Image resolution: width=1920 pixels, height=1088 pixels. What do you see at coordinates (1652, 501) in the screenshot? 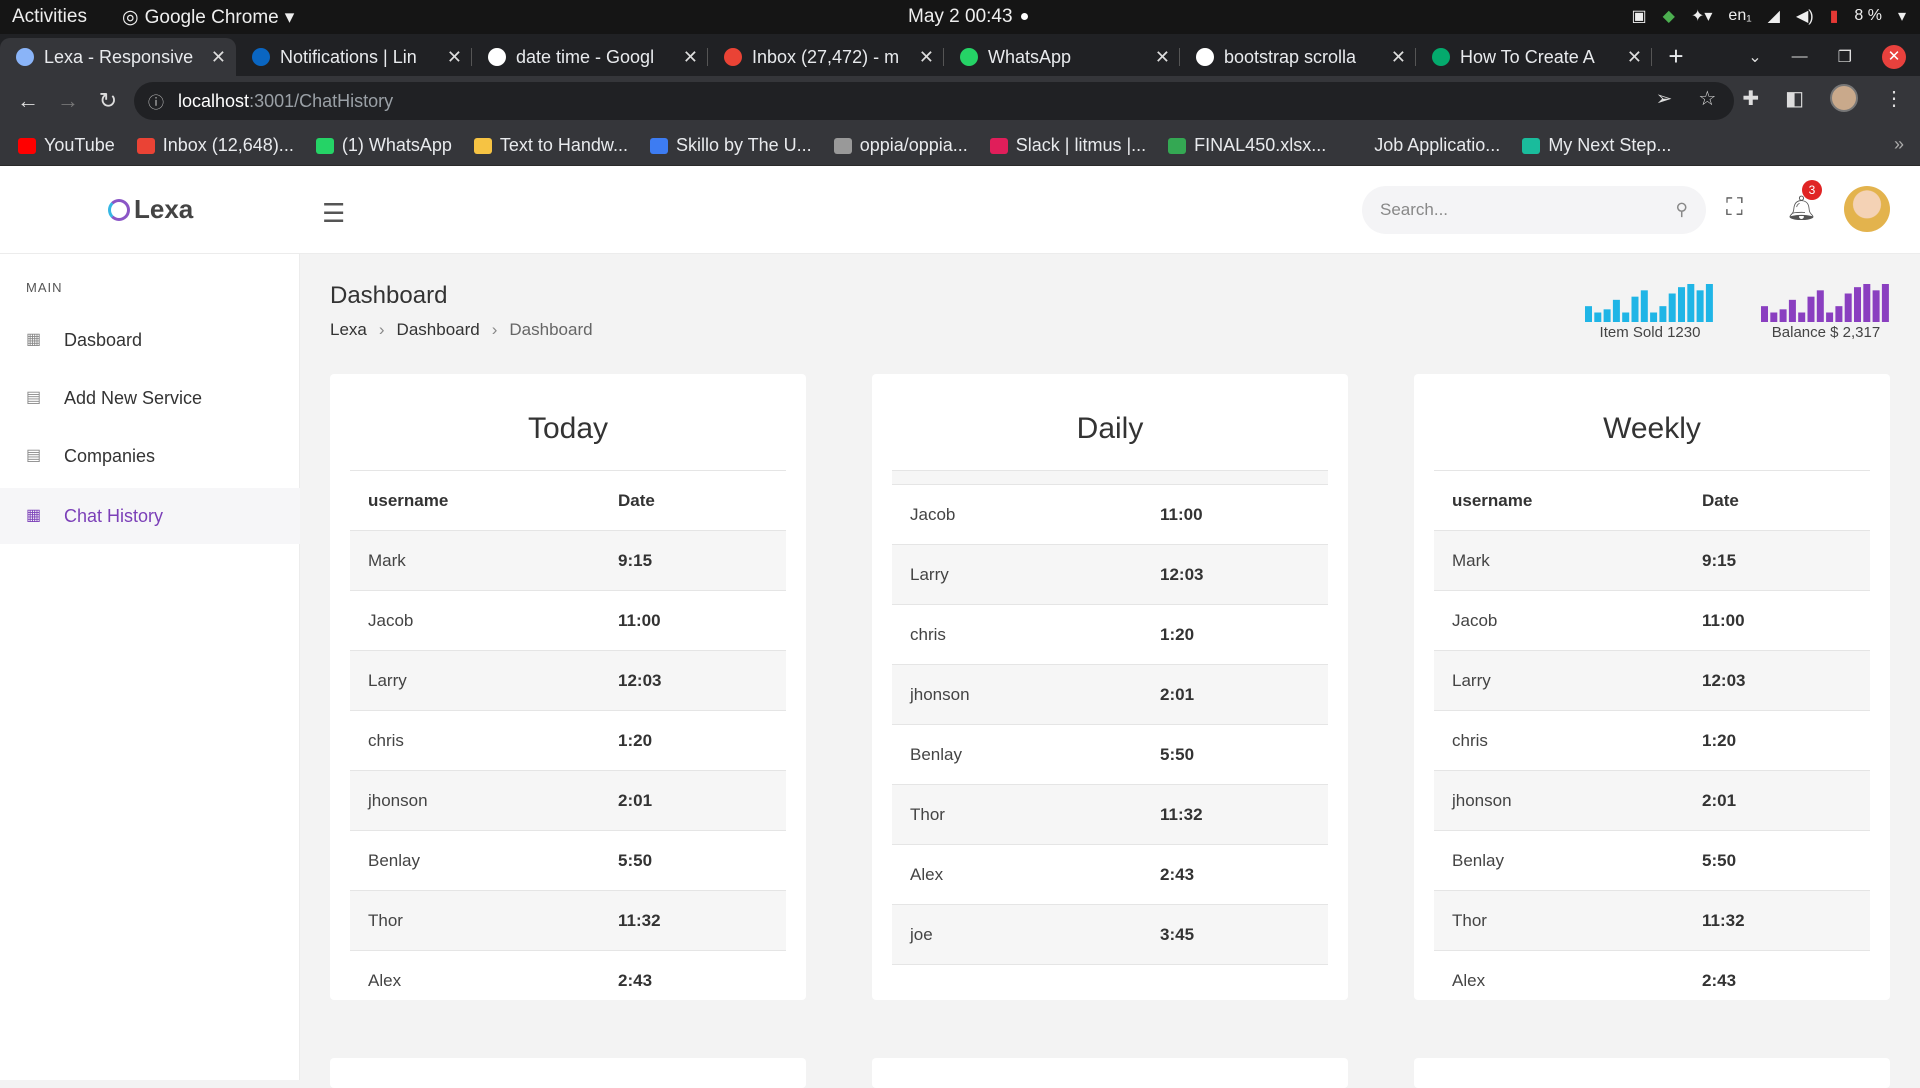
I see `table-header: username Date` at bounding box center [1652, 501].